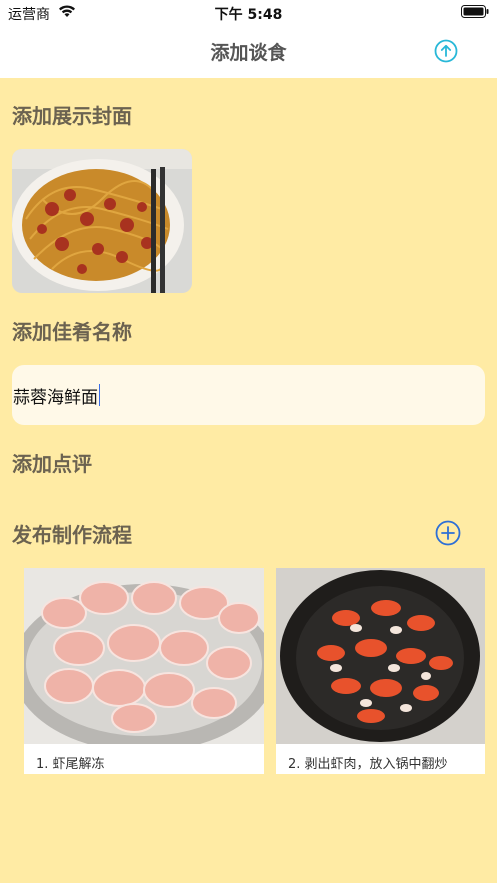 Image resolution: width=497 pixels, height=883 pixels. I want to click on name-section-title: 添加佳肴名称, so click(72, 332).